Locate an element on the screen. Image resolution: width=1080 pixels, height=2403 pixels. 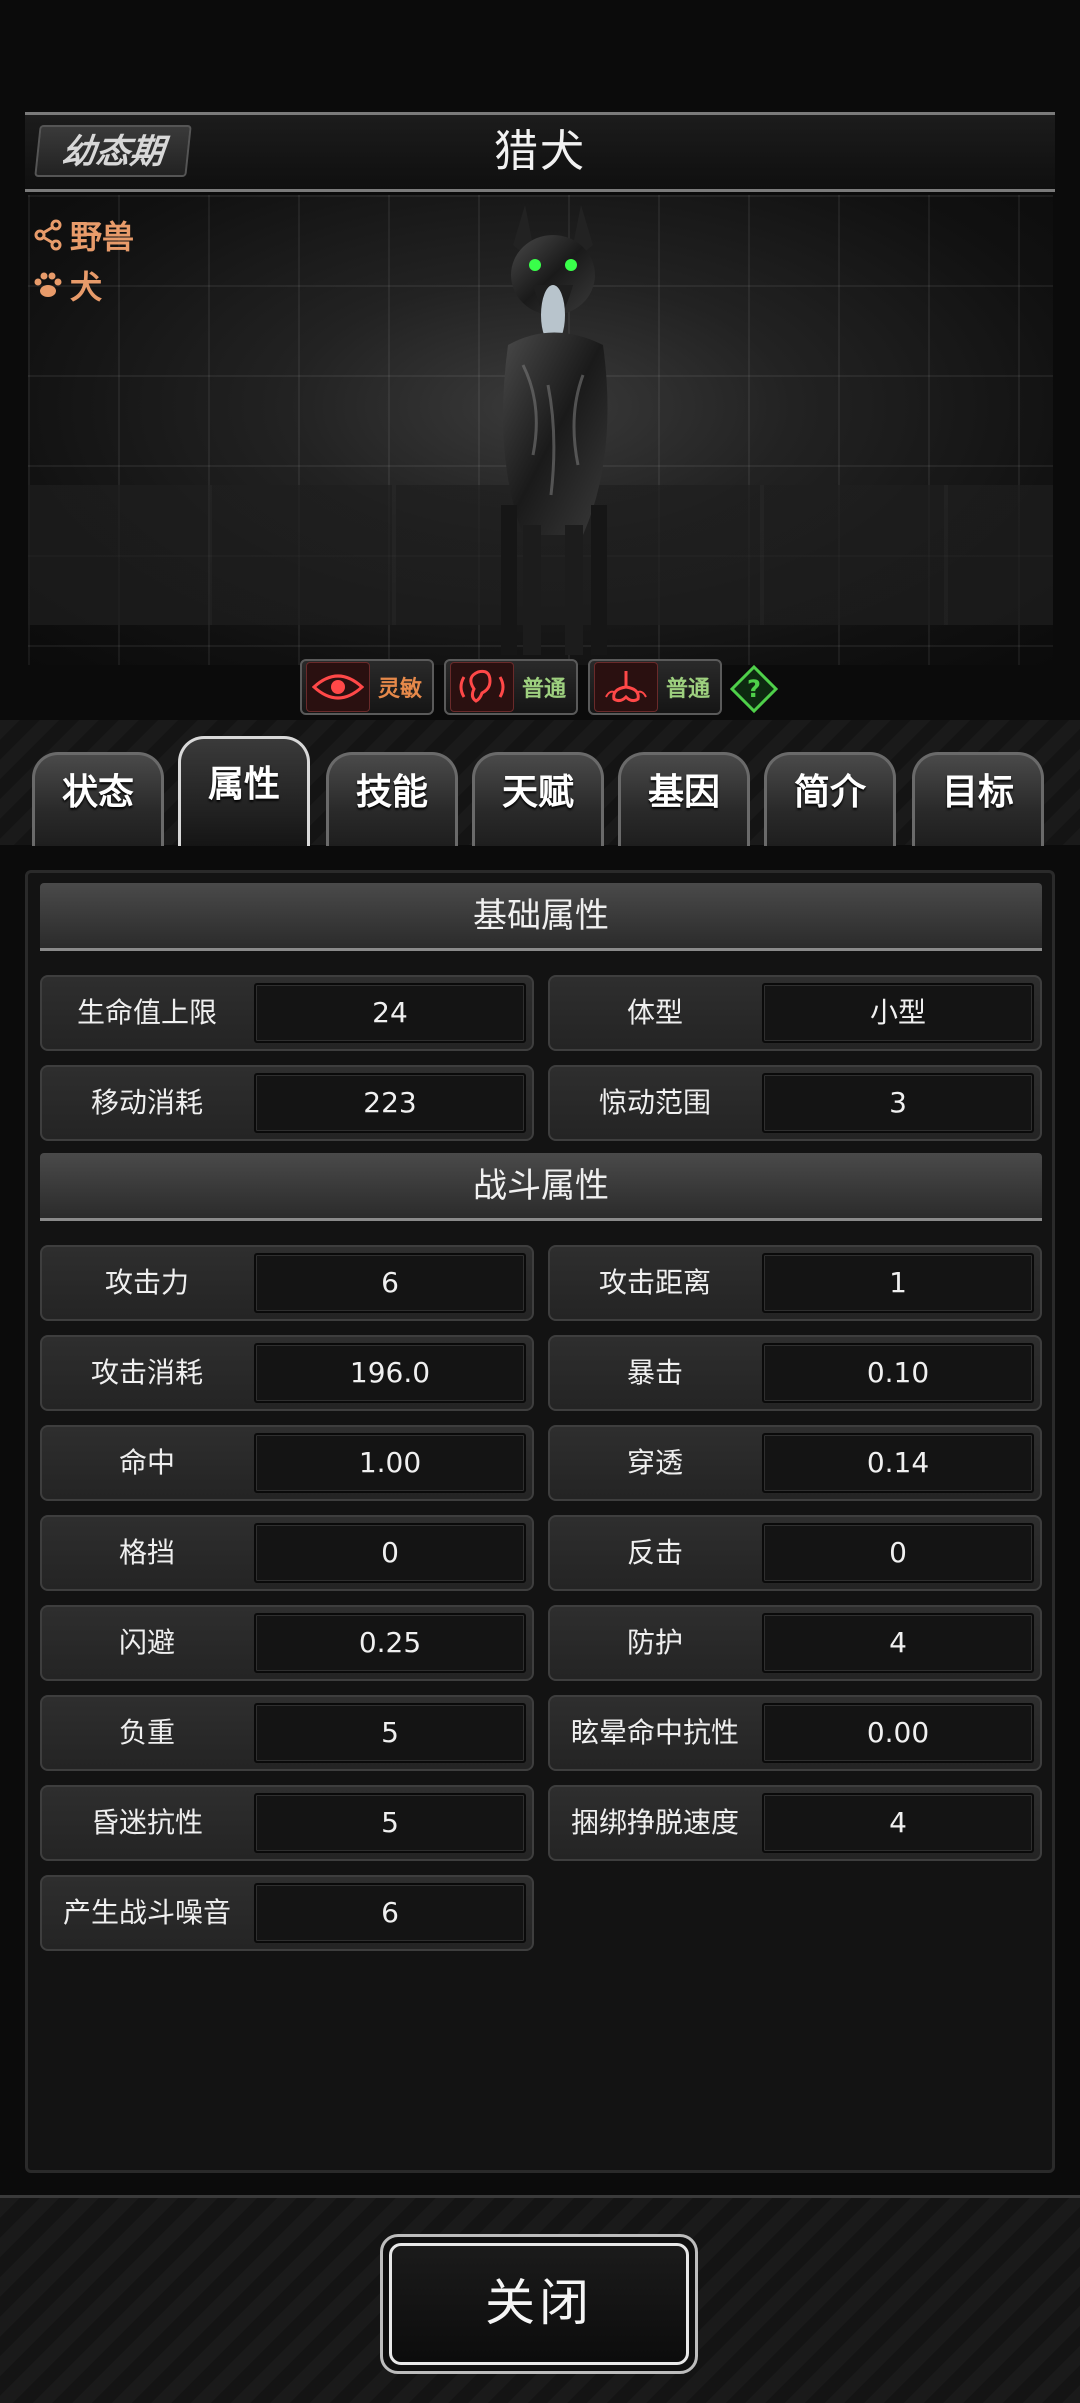
attr-row: 惊动范围 3 is located at coordinates (795, 1103).